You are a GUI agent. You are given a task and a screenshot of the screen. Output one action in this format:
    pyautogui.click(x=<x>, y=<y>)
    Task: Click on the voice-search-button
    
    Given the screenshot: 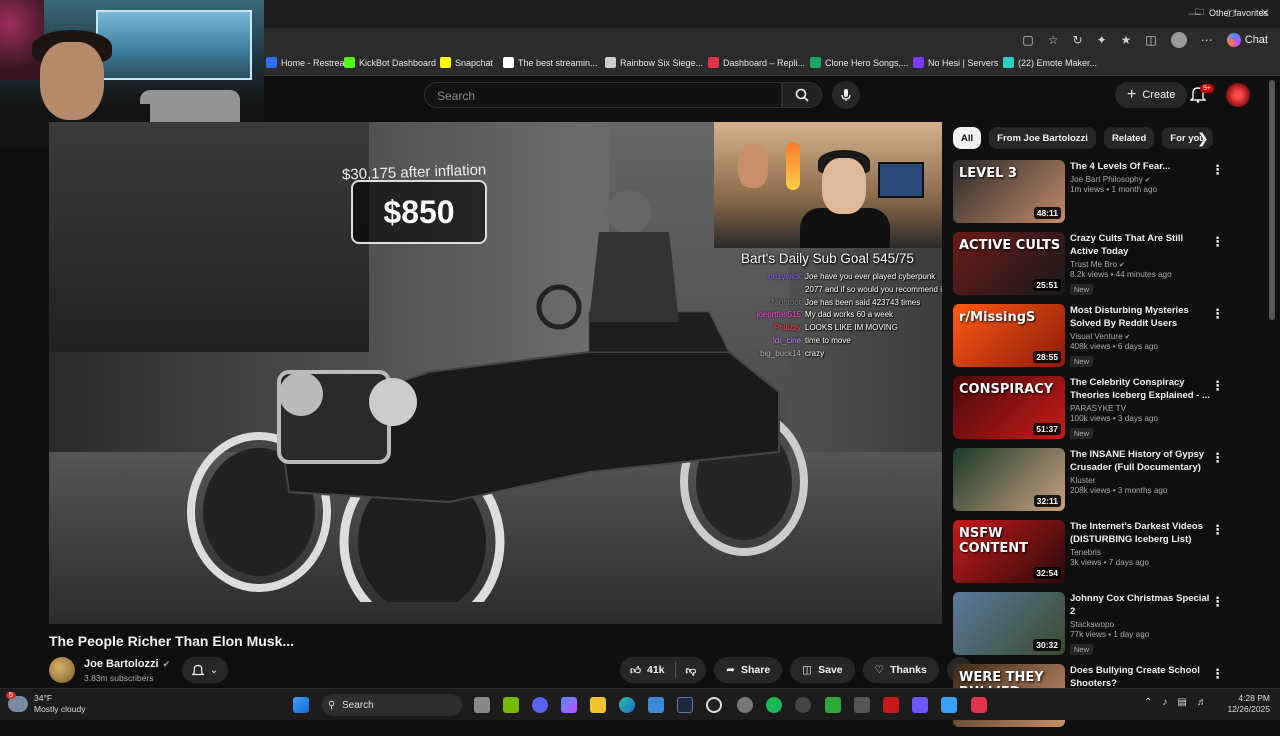 What is the action you would take?
    pyautogui.click(x=846, y=95)
    